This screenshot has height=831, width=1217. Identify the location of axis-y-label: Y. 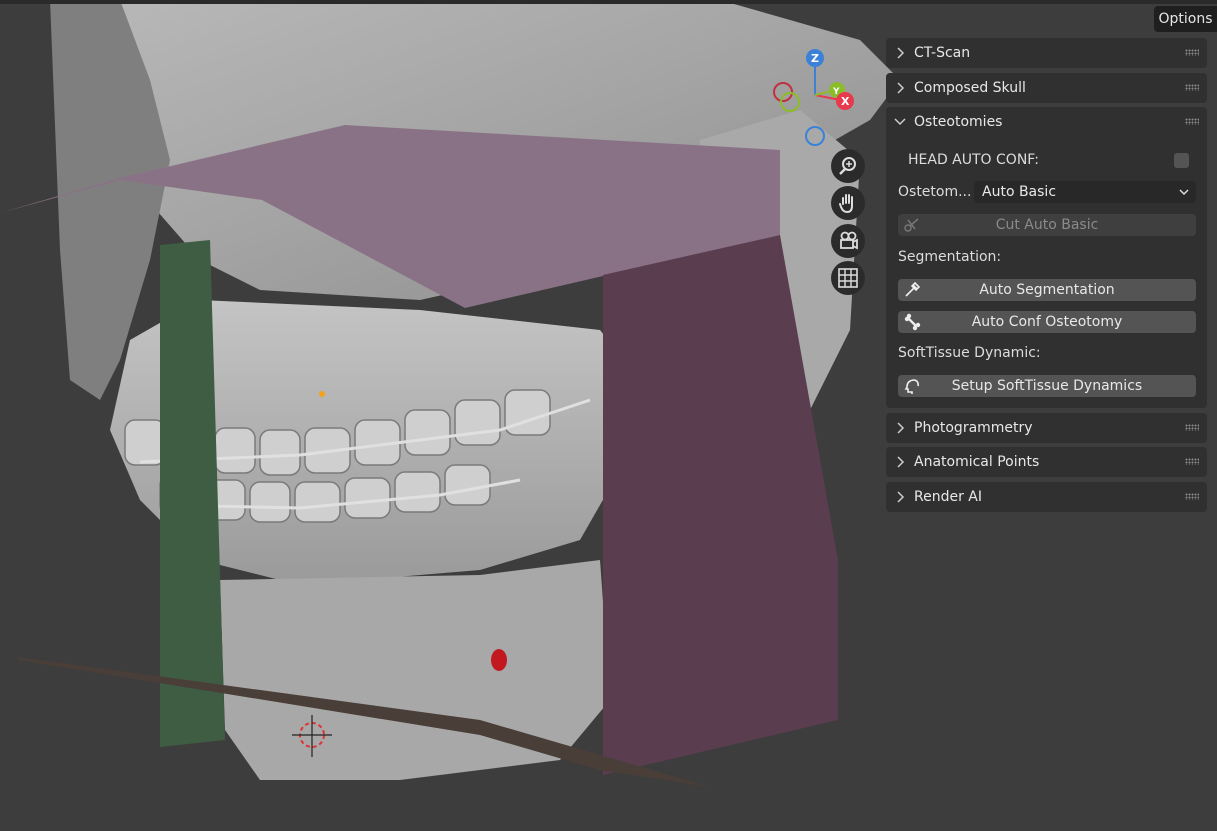
(836, 92).